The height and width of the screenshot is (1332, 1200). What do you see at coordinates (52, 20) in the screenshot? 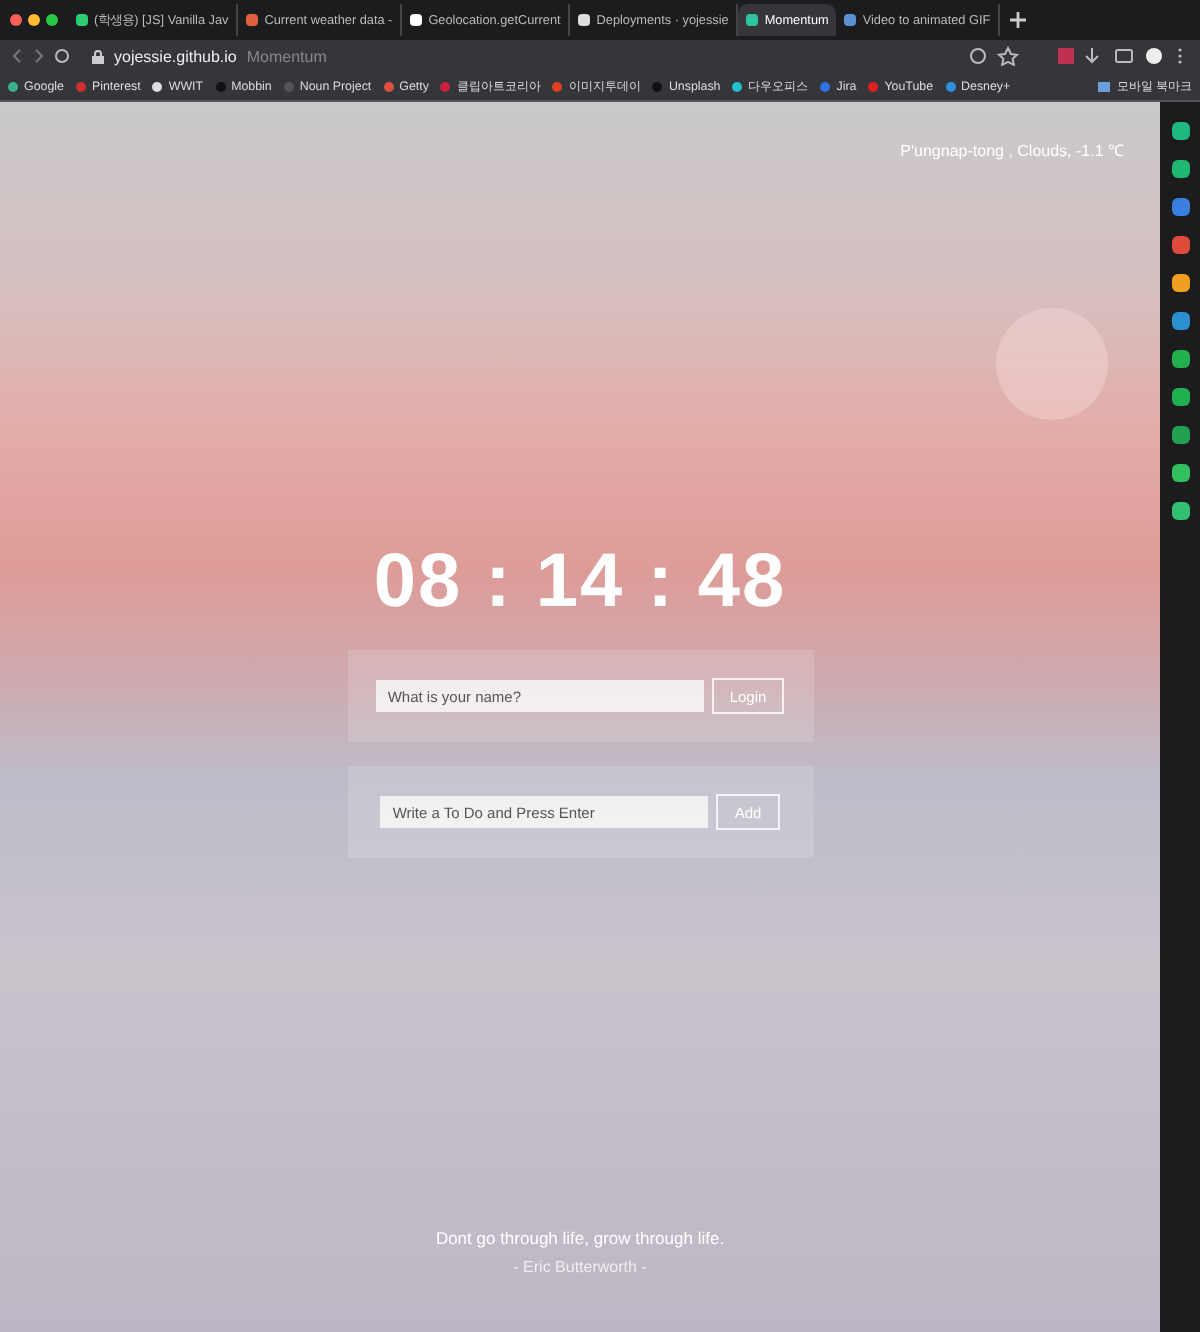
I see `maximize-dot-icon` at bounding box center [52, 20].